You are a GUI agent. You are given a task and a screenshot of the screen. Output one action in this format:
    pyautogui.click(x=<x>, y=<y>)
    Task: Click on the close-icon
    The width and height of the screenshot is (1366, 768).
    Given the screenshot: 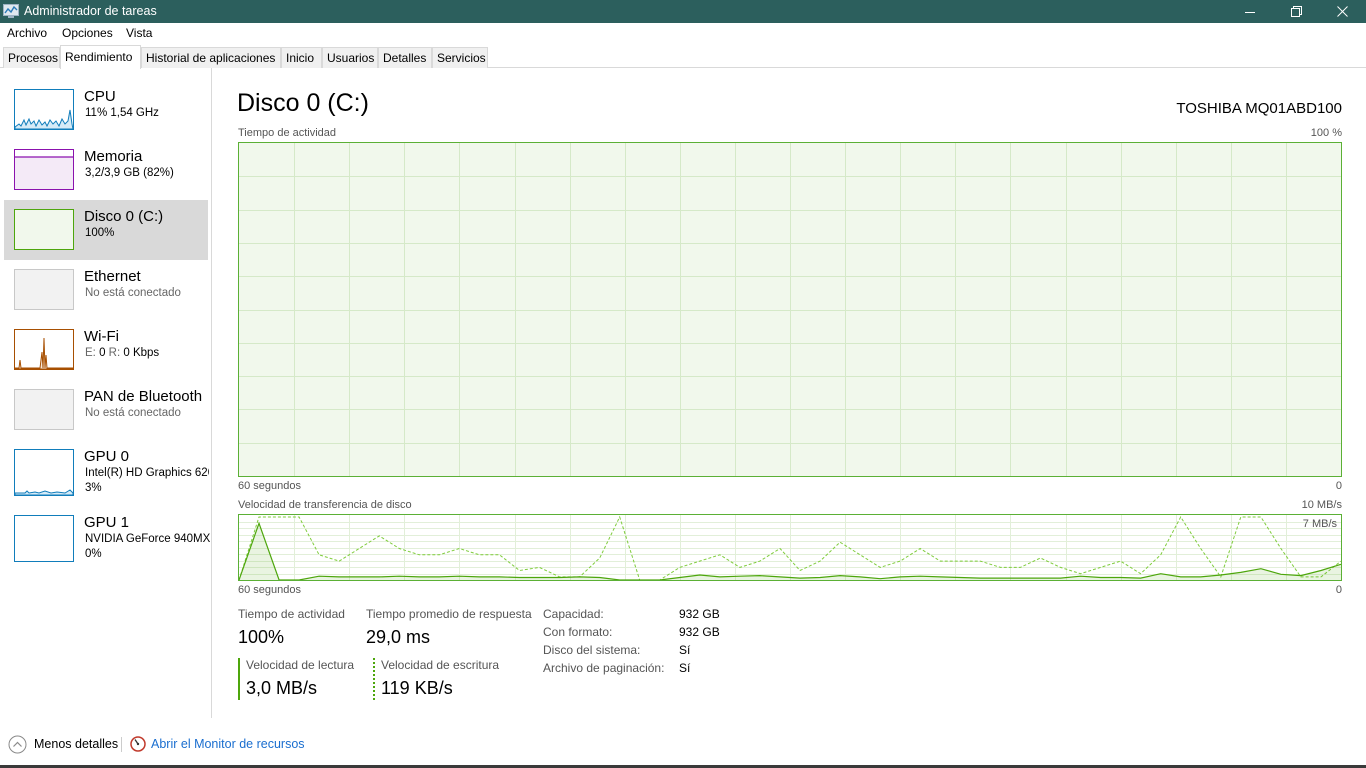 What is the action you would take?
    pyautogui.click(x=1342, y=11)
    